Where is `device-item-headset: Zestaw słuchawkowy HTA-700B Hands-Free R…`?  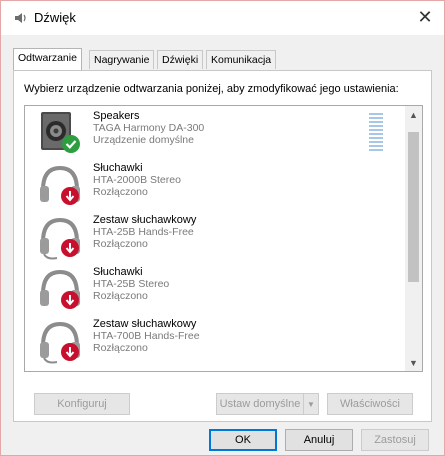 device-item-headset: Zestaw słuchawkowy HTA-700B Hands-Free R… is located at coordinates (215, 340).